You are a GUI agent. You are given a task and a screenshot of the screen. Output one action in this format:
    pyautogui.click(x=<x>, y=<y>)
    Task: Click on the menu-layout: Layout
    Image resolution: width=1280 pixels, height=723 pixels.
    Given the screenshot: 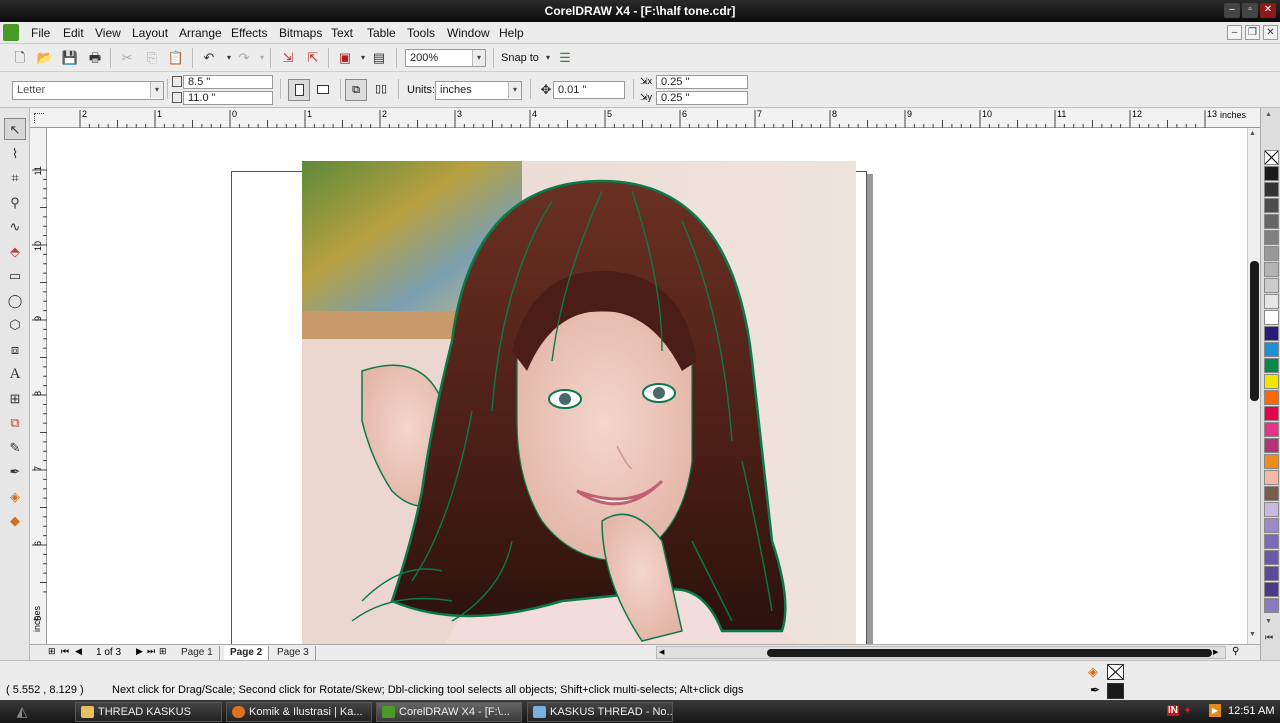 What is the action you would take?
    pyautogui.click(x=150, y=33)
    